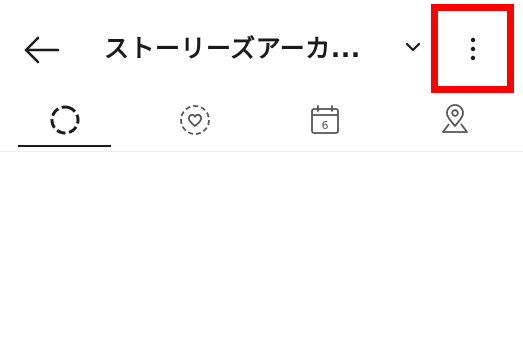 The width and height of the screenshot is (523, 341). I want to click on map-pin-icon, so click(454, 118).